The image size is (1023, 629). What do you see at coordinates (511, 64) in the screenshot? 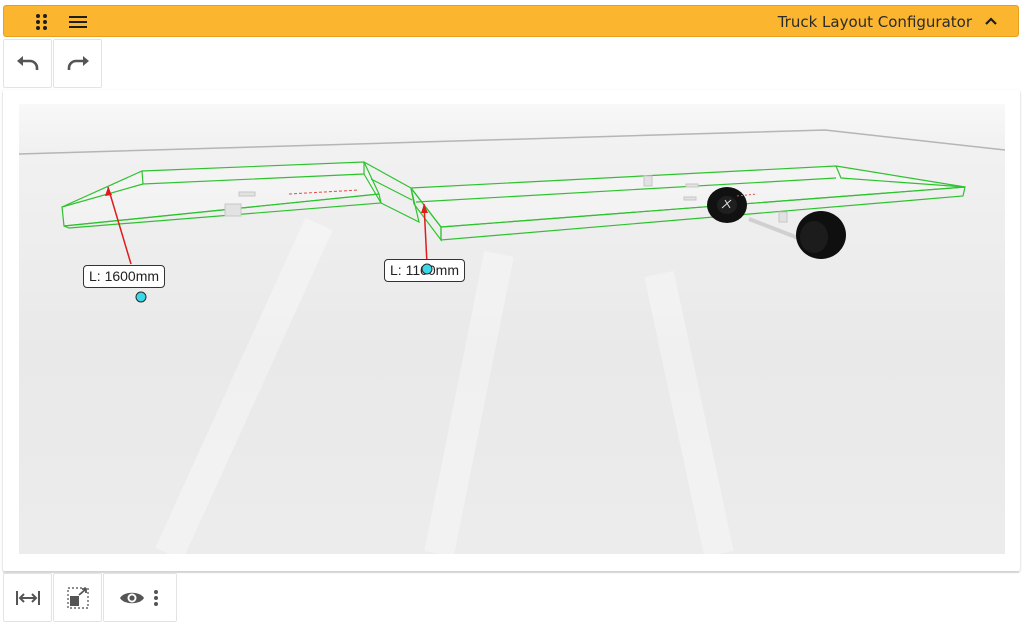
I see `history-toolbar` at bounding box center [511, 64].